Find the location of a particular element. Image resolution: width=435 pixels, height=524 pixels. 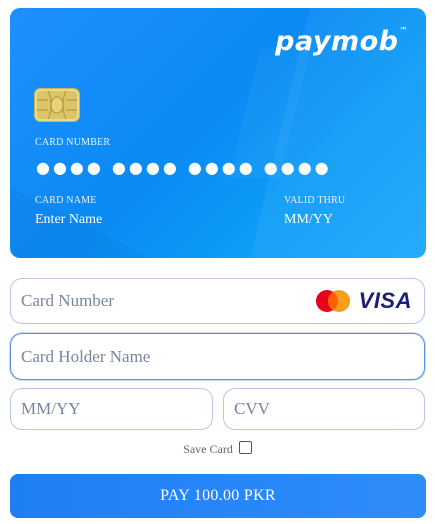

card-holder-input is located at coordinates (217, 356).